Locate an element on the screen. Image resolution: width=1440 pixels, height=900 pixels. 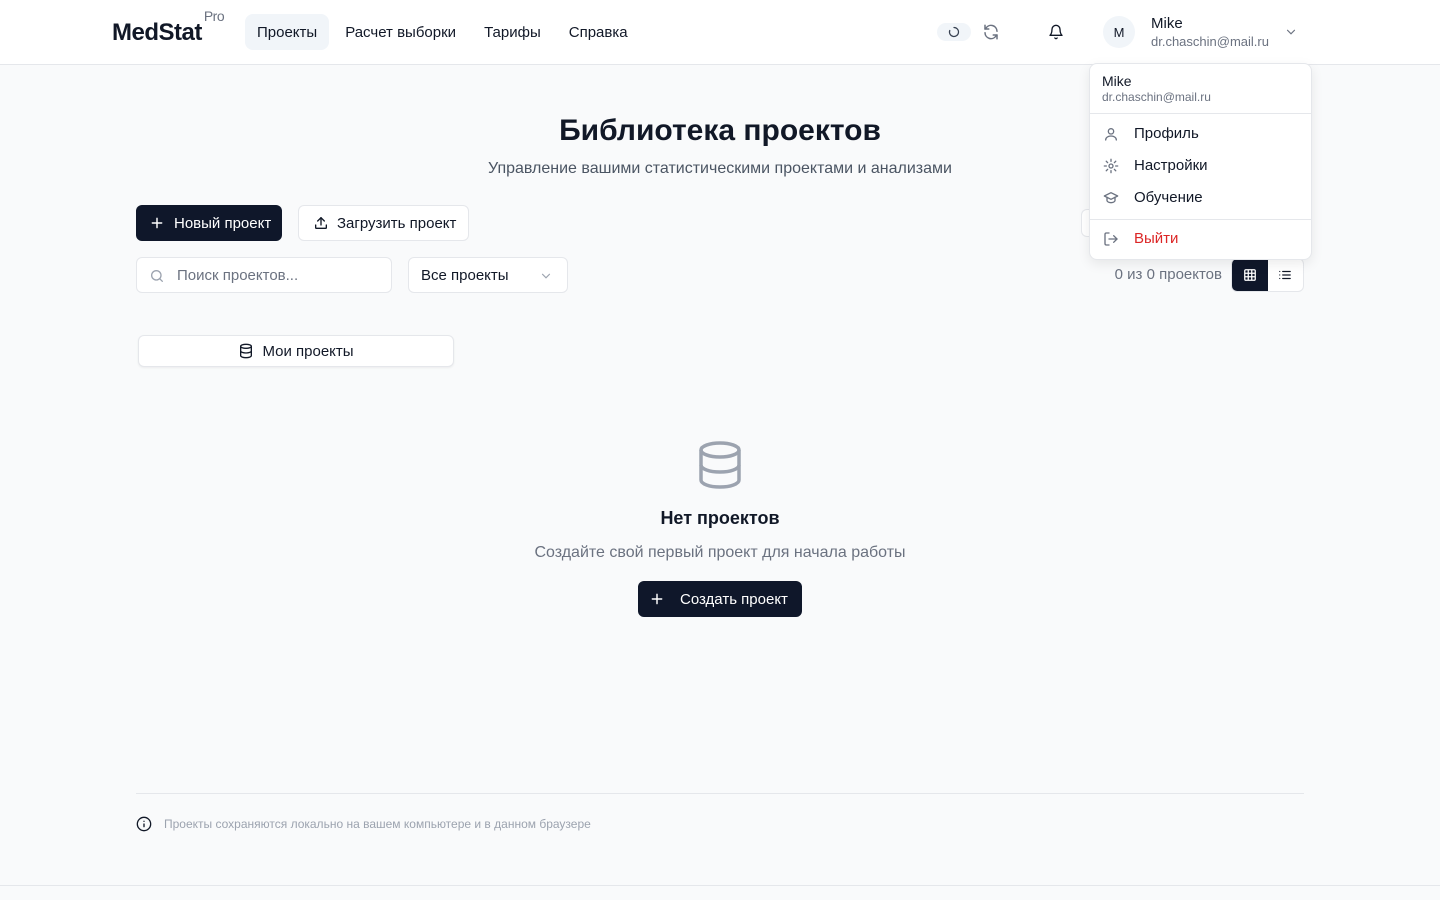
sync-status-indicator is located at coordinates (954, 32).